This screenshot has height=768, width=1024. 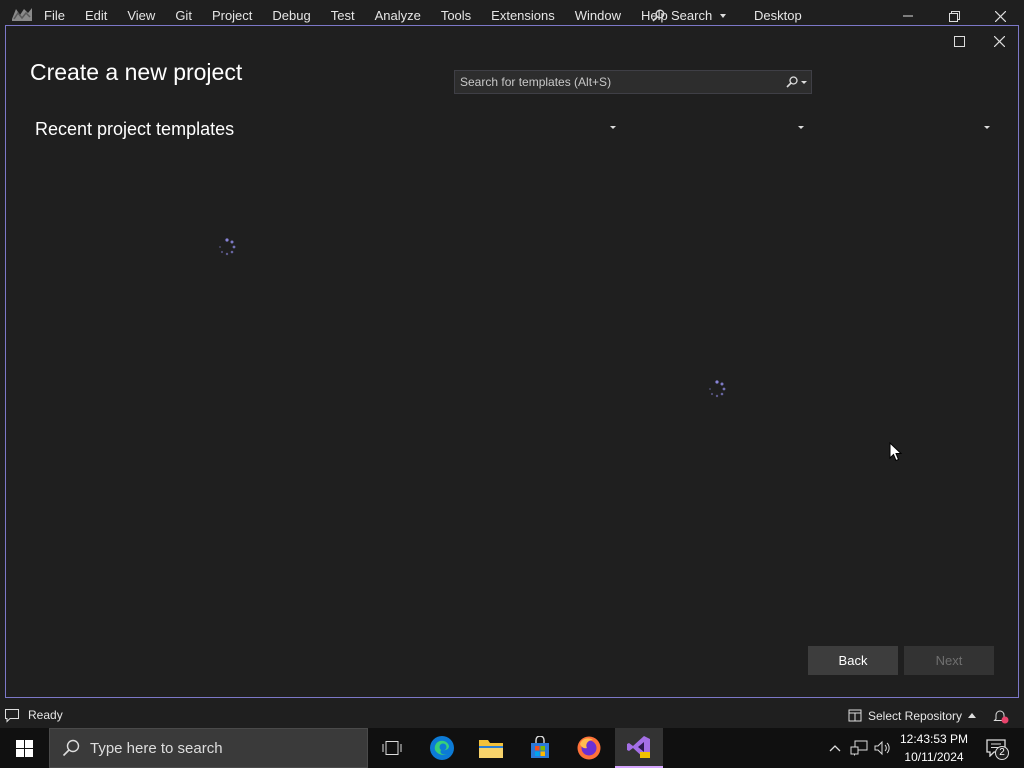 What do you see at coordinates (1001, 716) in the screenshot?
I see `notification-bell-icon` at bounding box center [1001, 716].